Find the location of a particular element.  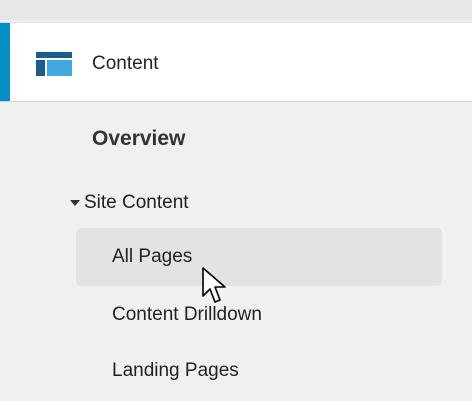

caret-down-icon is located at coordinates (75, 203).